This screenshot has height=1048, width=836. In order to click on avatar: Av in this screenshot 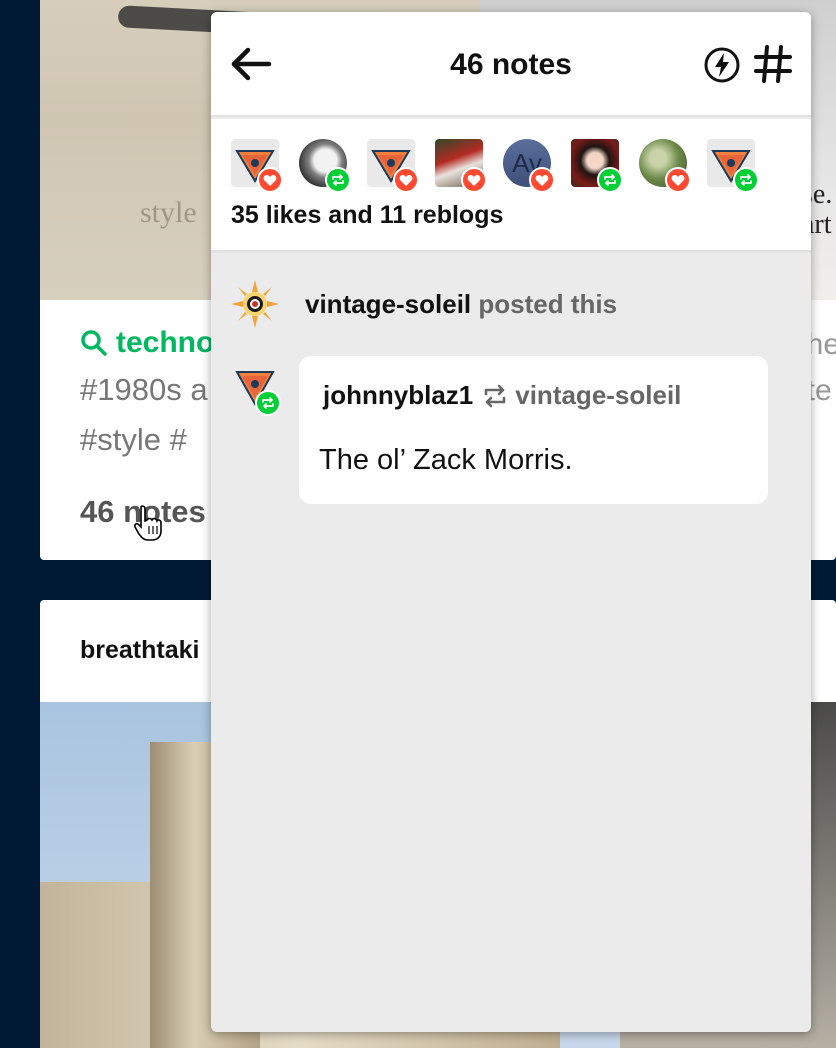, I will do `click(529, 166)`.